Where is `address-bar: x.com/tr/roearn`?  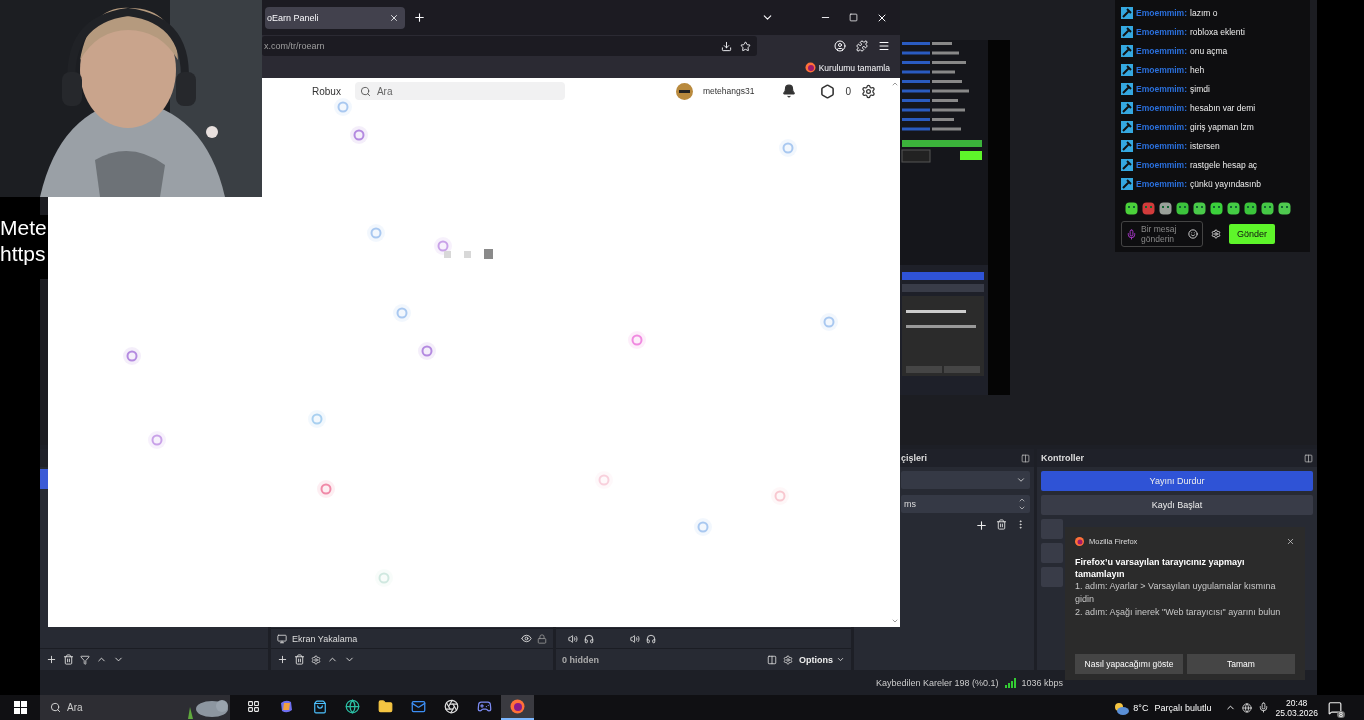
address-bar: x.com/tr/roearn is located at coordinates (509, 46).